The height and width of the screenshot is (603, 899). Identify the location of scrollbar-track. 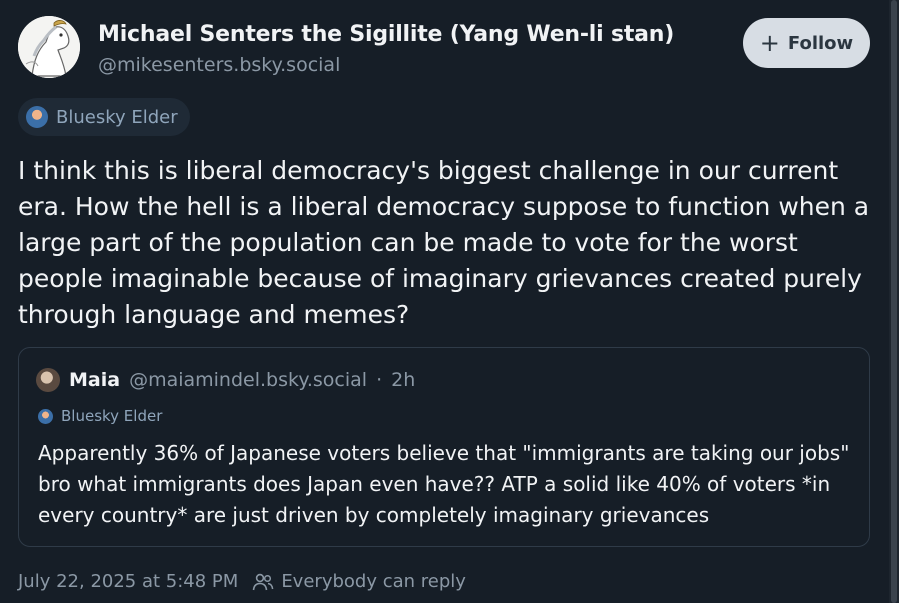
(894, 301).